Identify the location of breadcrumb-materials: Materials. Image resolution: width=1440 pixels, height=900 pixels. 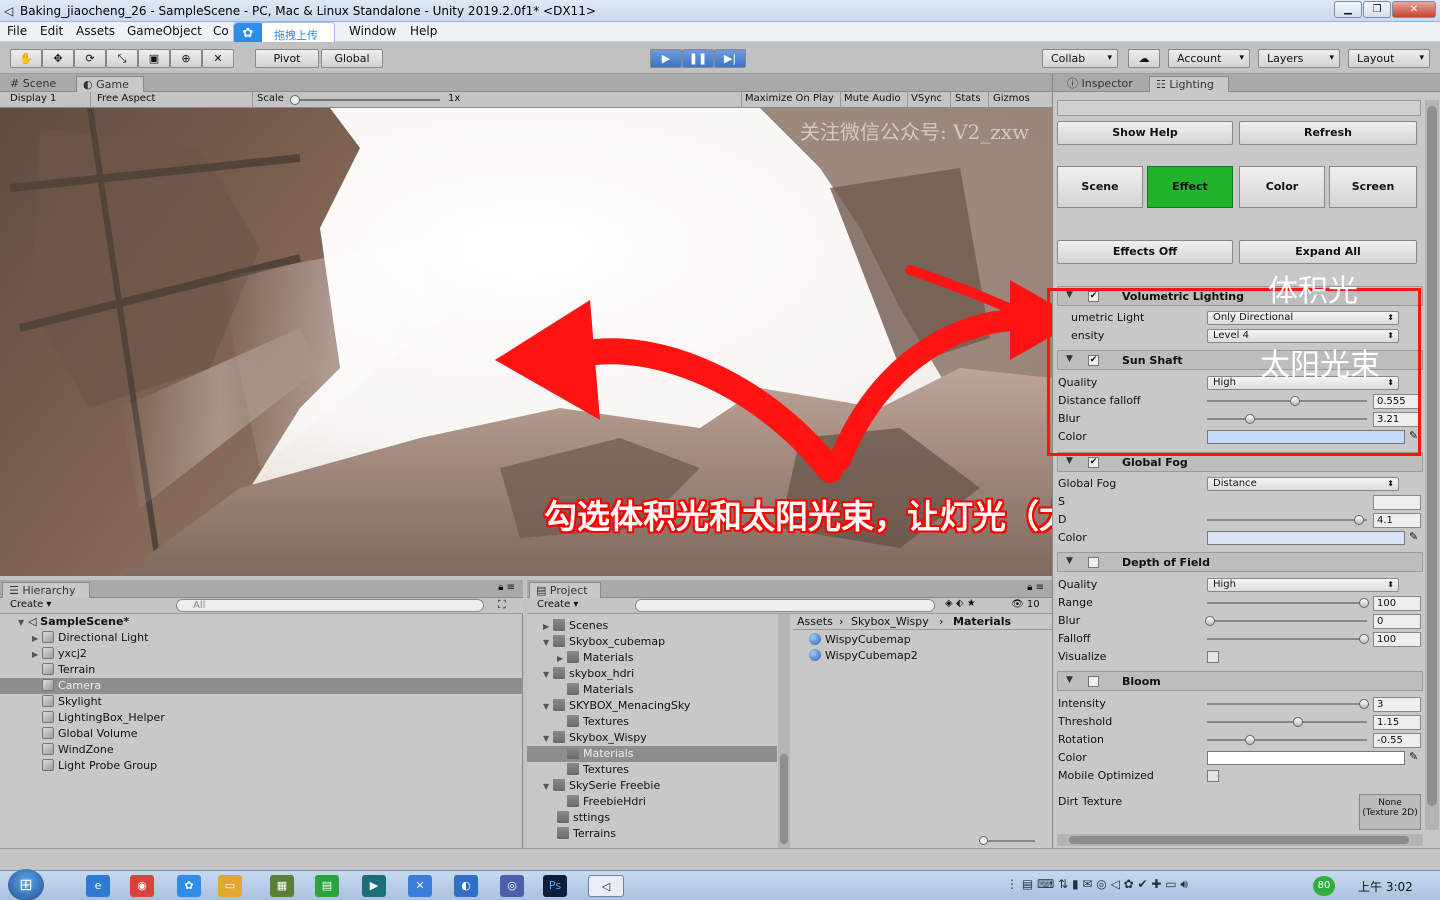
(982, 621).